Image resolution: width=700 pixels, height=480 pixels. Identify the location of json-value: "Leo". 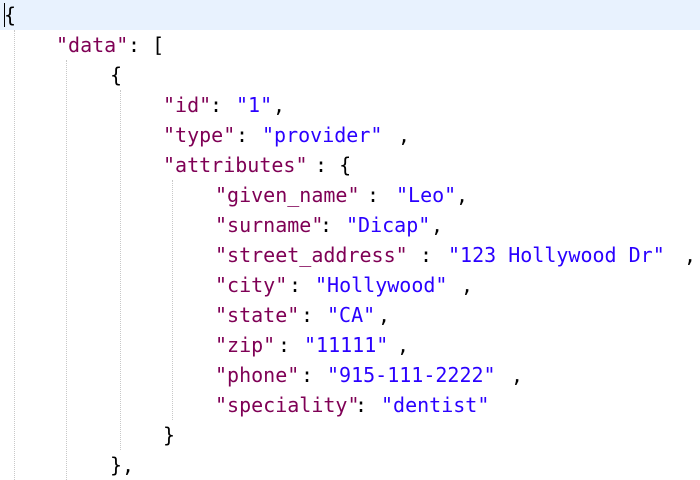
(426, 195).